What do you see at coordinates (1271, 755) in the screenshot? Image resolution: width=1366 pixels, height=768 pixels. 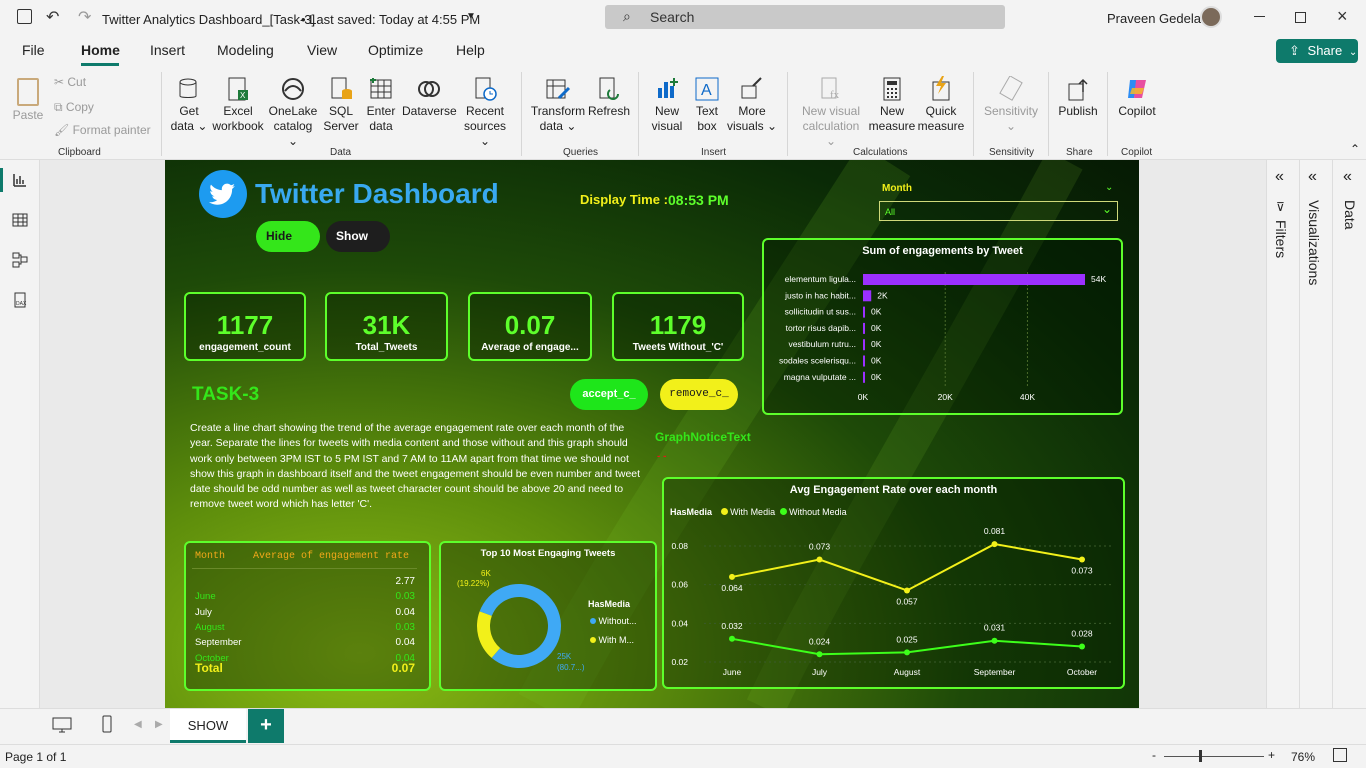 I see `zoom-in-button: +` at bounding box center [1271, 755].